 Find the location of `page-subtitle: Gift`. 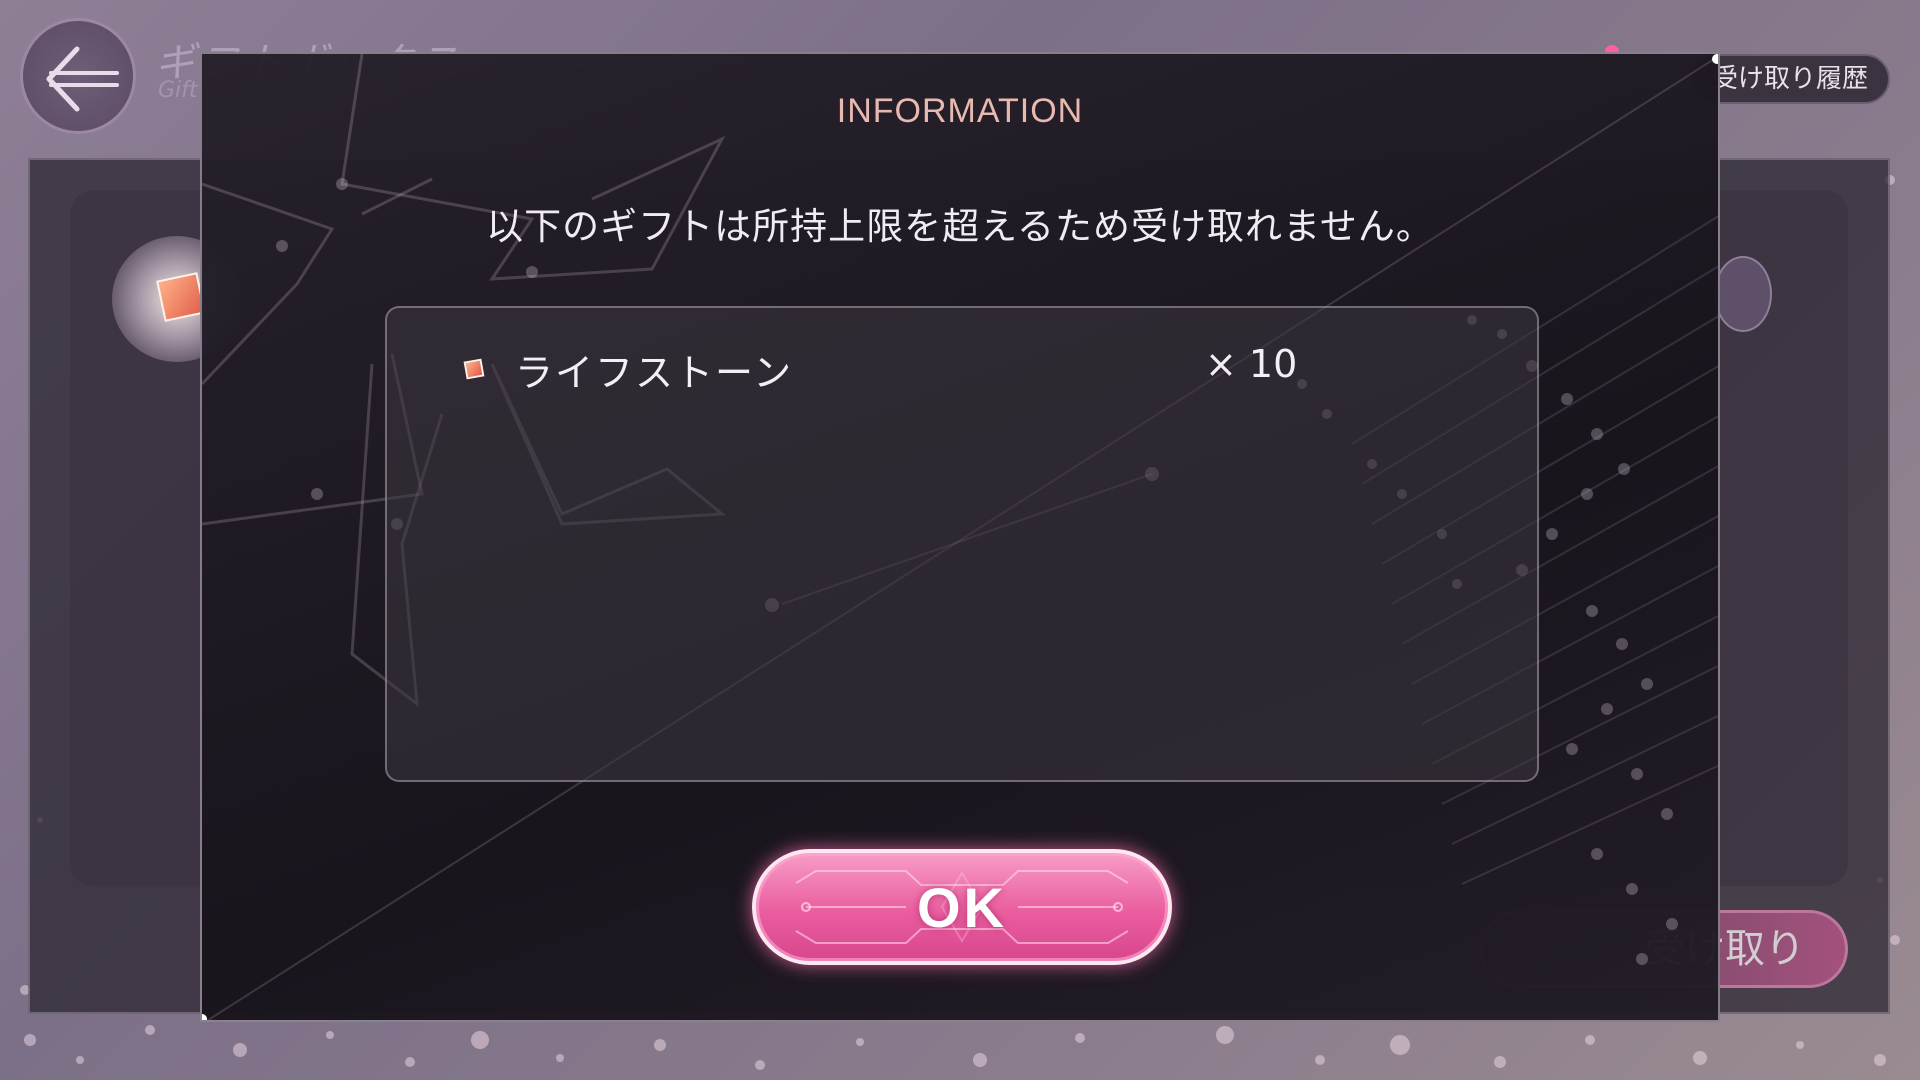

page-subtitle: Gift is located at coordinates (178, 90).